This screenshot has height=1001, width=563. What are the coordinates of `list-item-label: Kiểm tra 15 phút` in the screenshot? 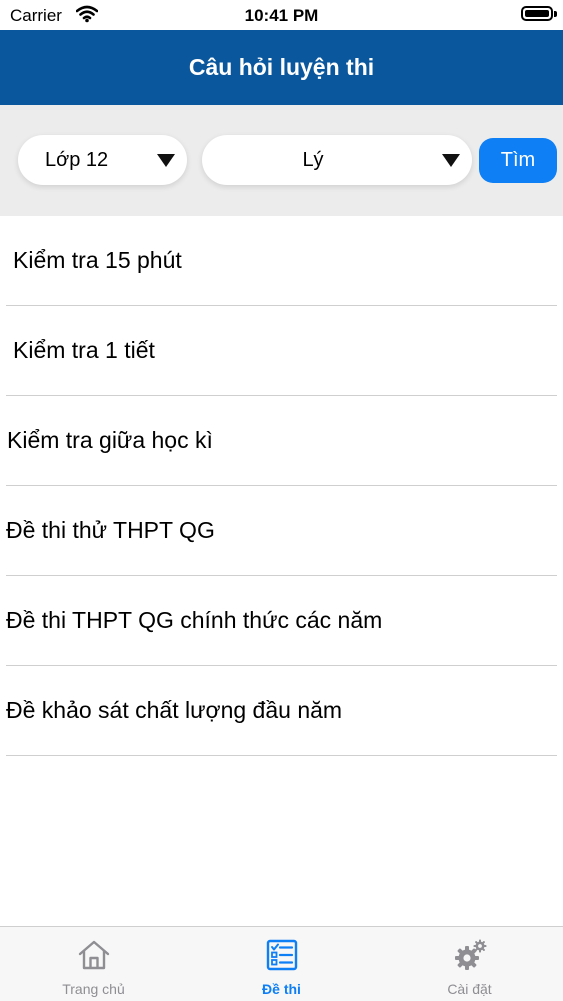 It's located at (97, 260).